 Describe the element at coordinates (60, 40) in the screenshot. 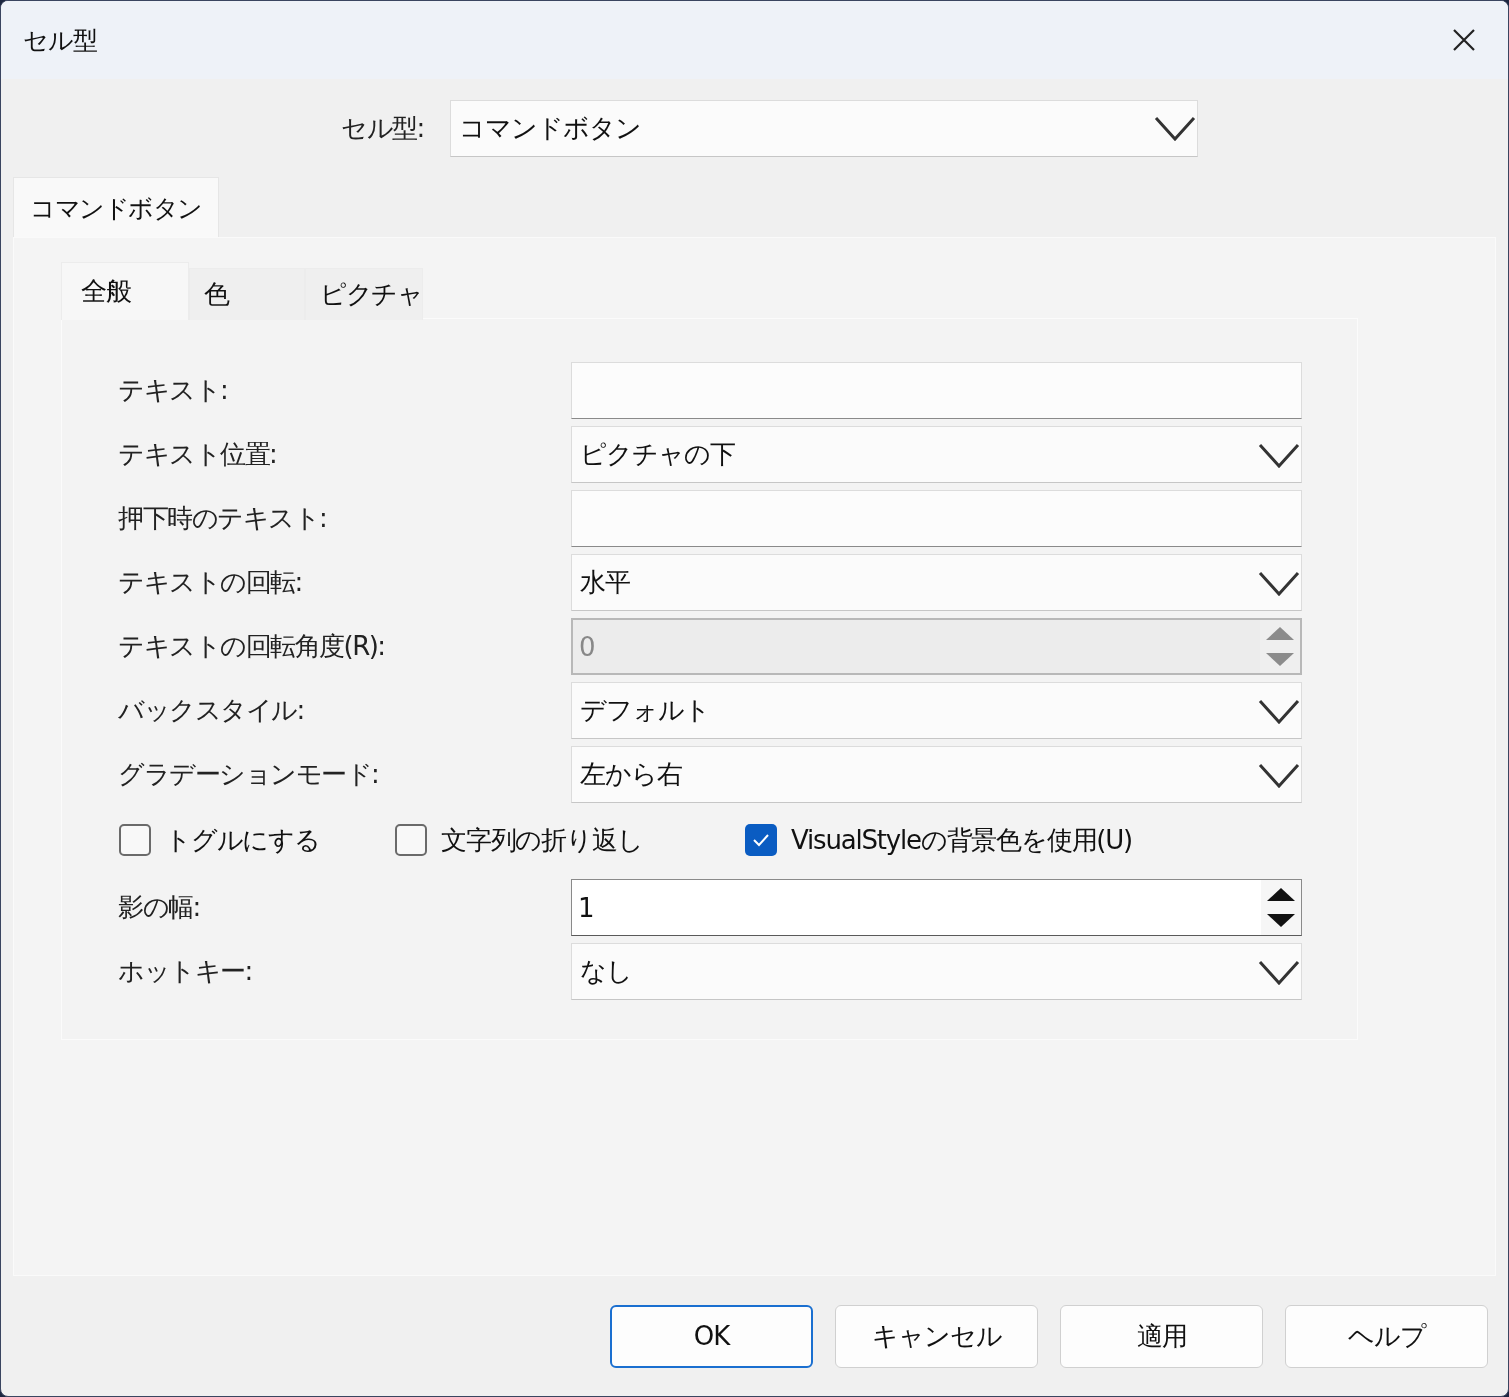

I see `window-title: セル型` at that location.